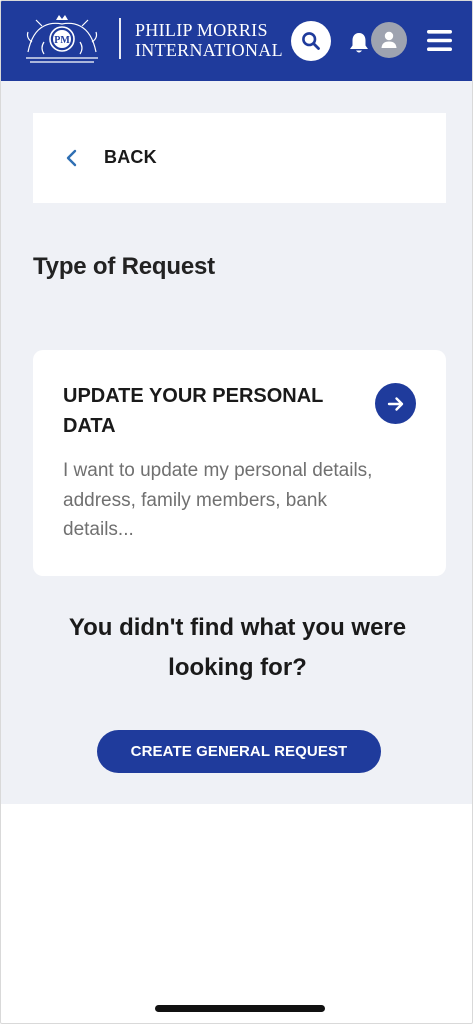 The image size is (473, 1024). What do you see at coordinates (240, 1008) in the screenshot?
I see `home-indicator` at bounding box center [240, 1008].